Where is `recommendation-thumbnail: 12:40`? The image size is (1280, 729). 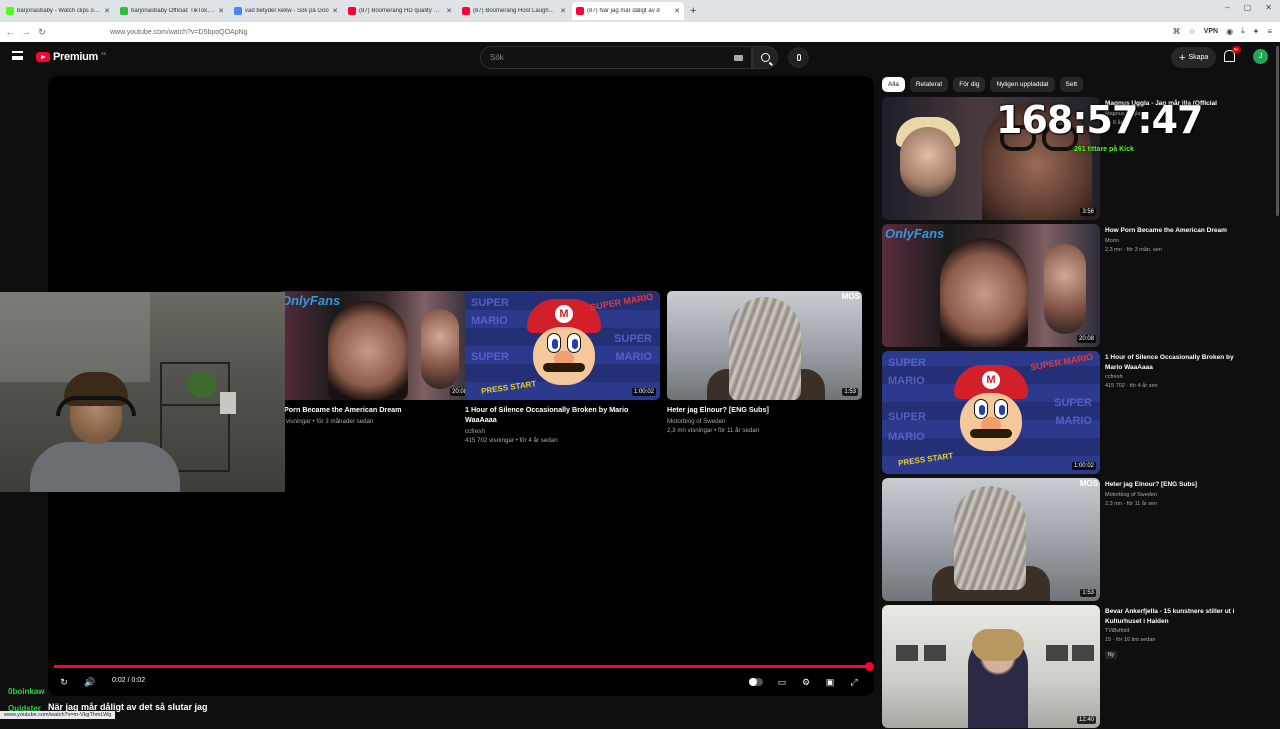 recommendation-thumbnail: 12:40 is located at coordinates (991, 666).